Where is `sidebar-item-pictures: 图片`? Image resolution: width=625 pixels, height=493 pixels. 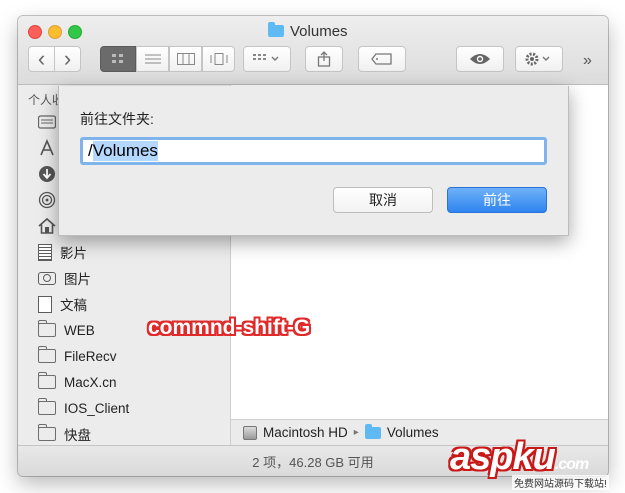
sidebar-item-pictures: 图片 is located at coordinates (64, 278).